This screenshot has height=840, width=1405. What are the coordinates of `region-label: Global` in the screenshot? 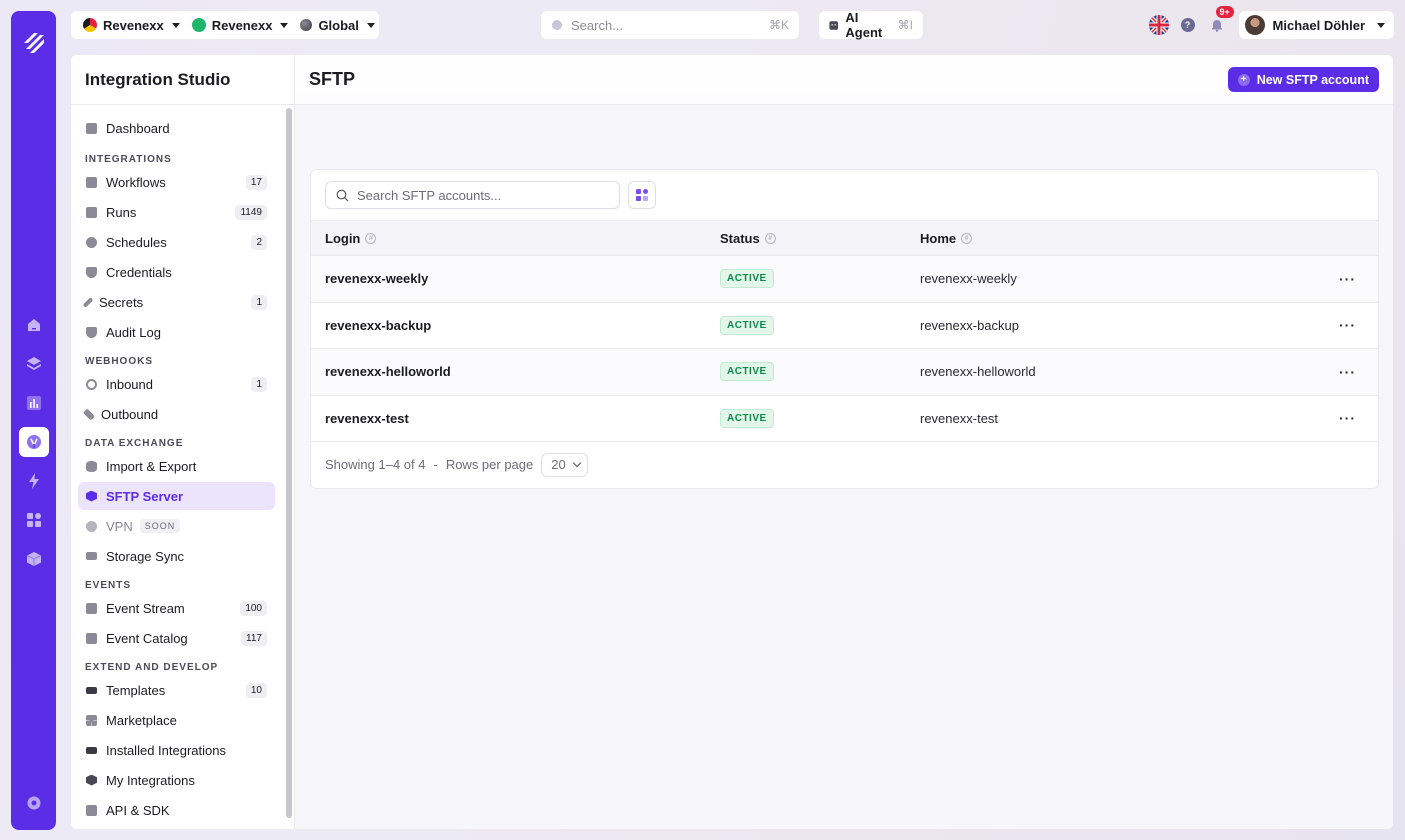 It's located at (338, 25).